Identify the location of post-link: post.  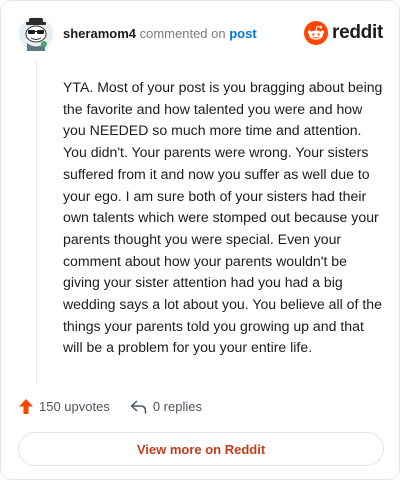
(242, 33).